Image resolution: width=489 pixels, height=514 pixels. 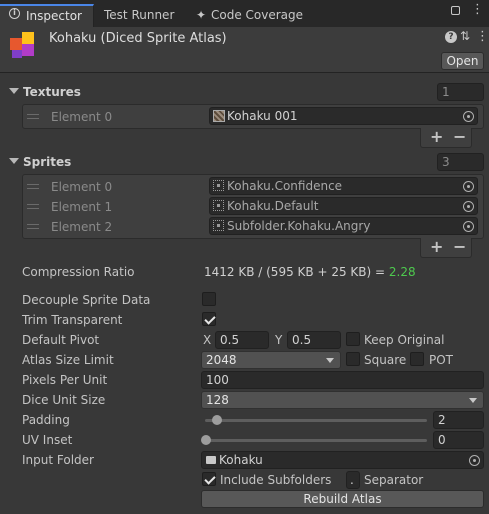 I want to click on atlas-asset-icon, so click(x=24, y=46).